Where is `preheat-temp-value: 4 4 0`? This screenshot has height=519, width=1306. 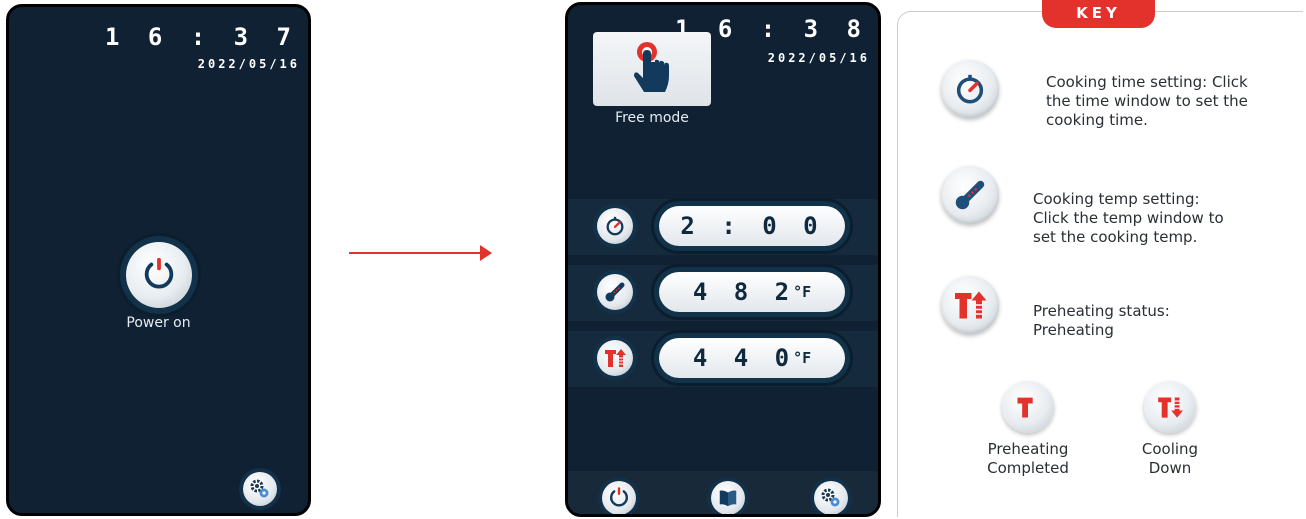 preheat-temp-value: 4 4 0 is located at coordinates (744, 358).